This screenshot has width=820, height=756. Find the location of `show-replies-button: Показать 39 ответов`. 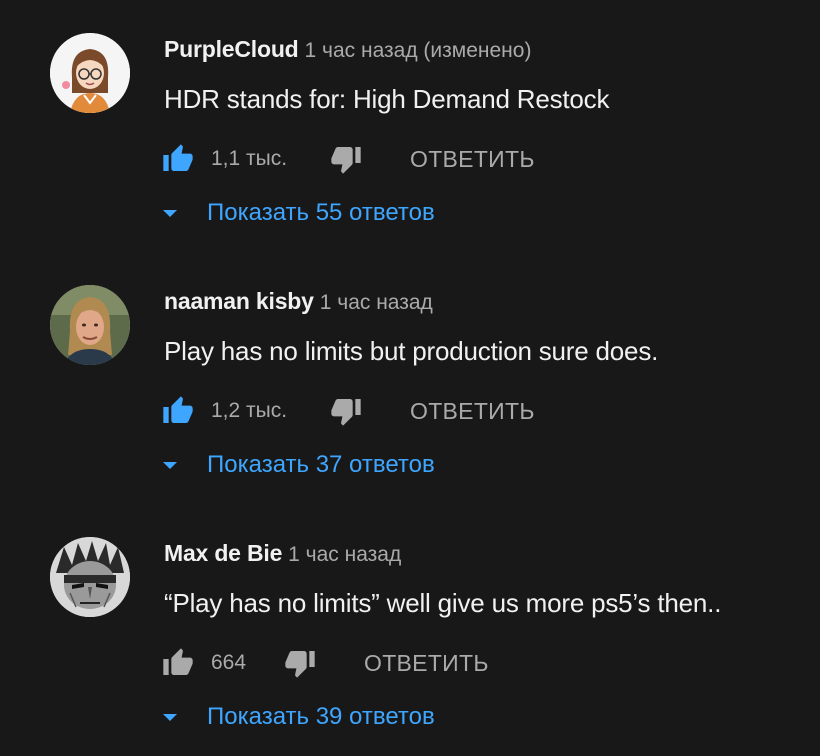

show-replies-button: Показать 39 ответов is located at coordinates (362, 719).